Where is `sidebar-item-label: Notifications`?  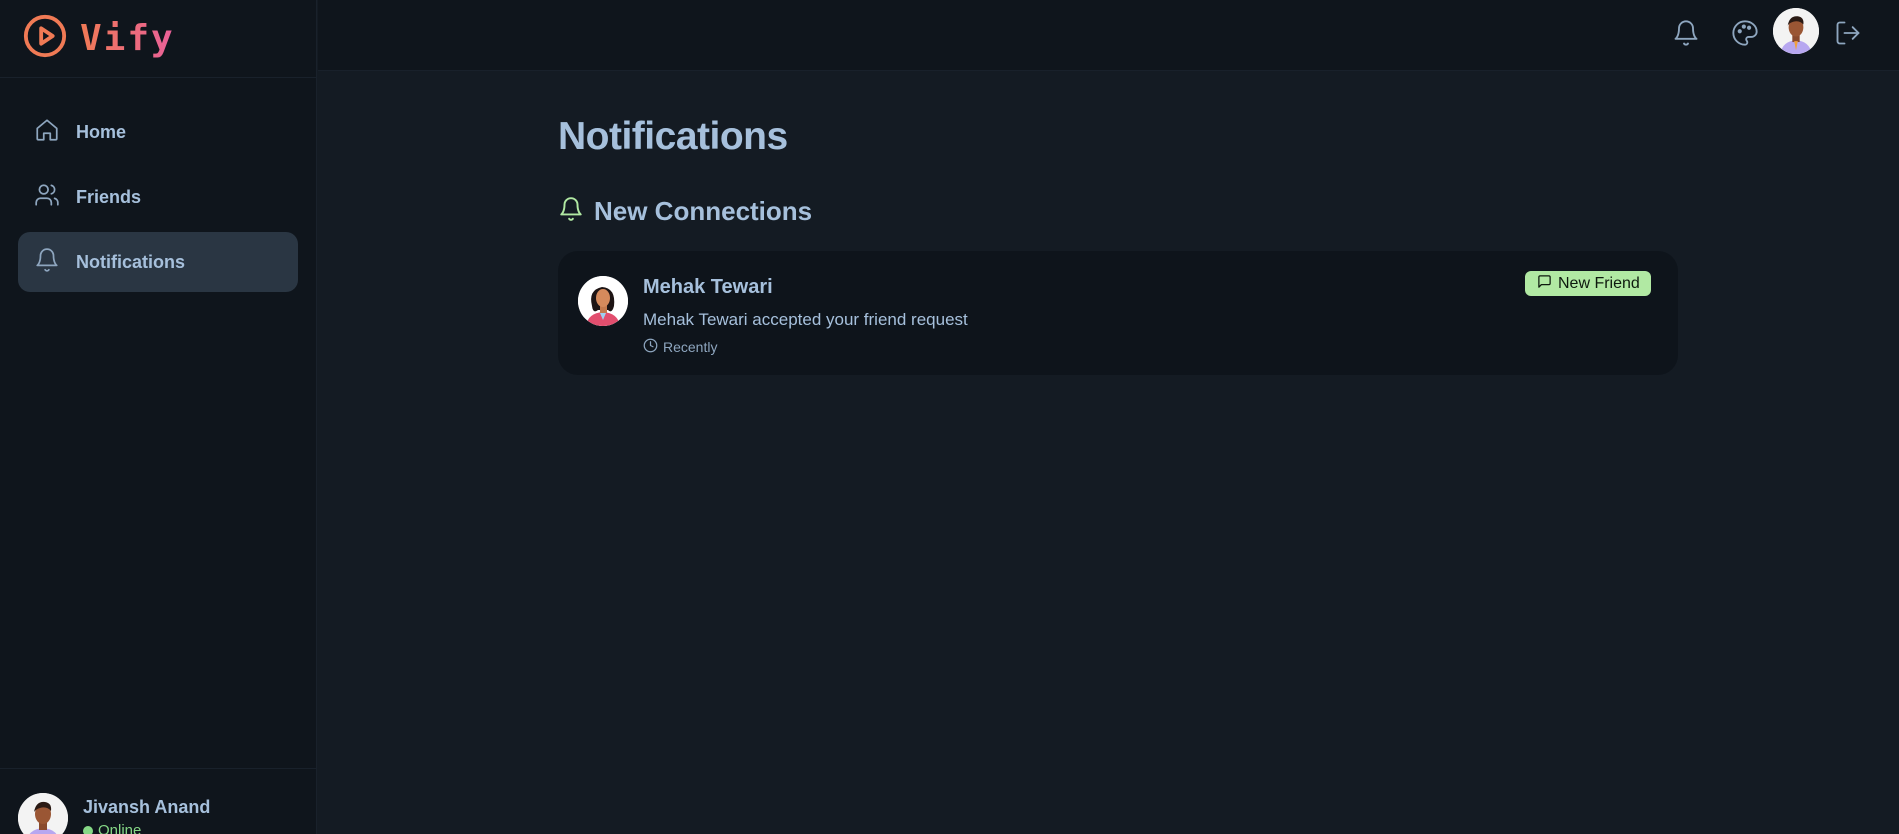
sidebar-item-label: Notifications is located at coordinates (131, 261).